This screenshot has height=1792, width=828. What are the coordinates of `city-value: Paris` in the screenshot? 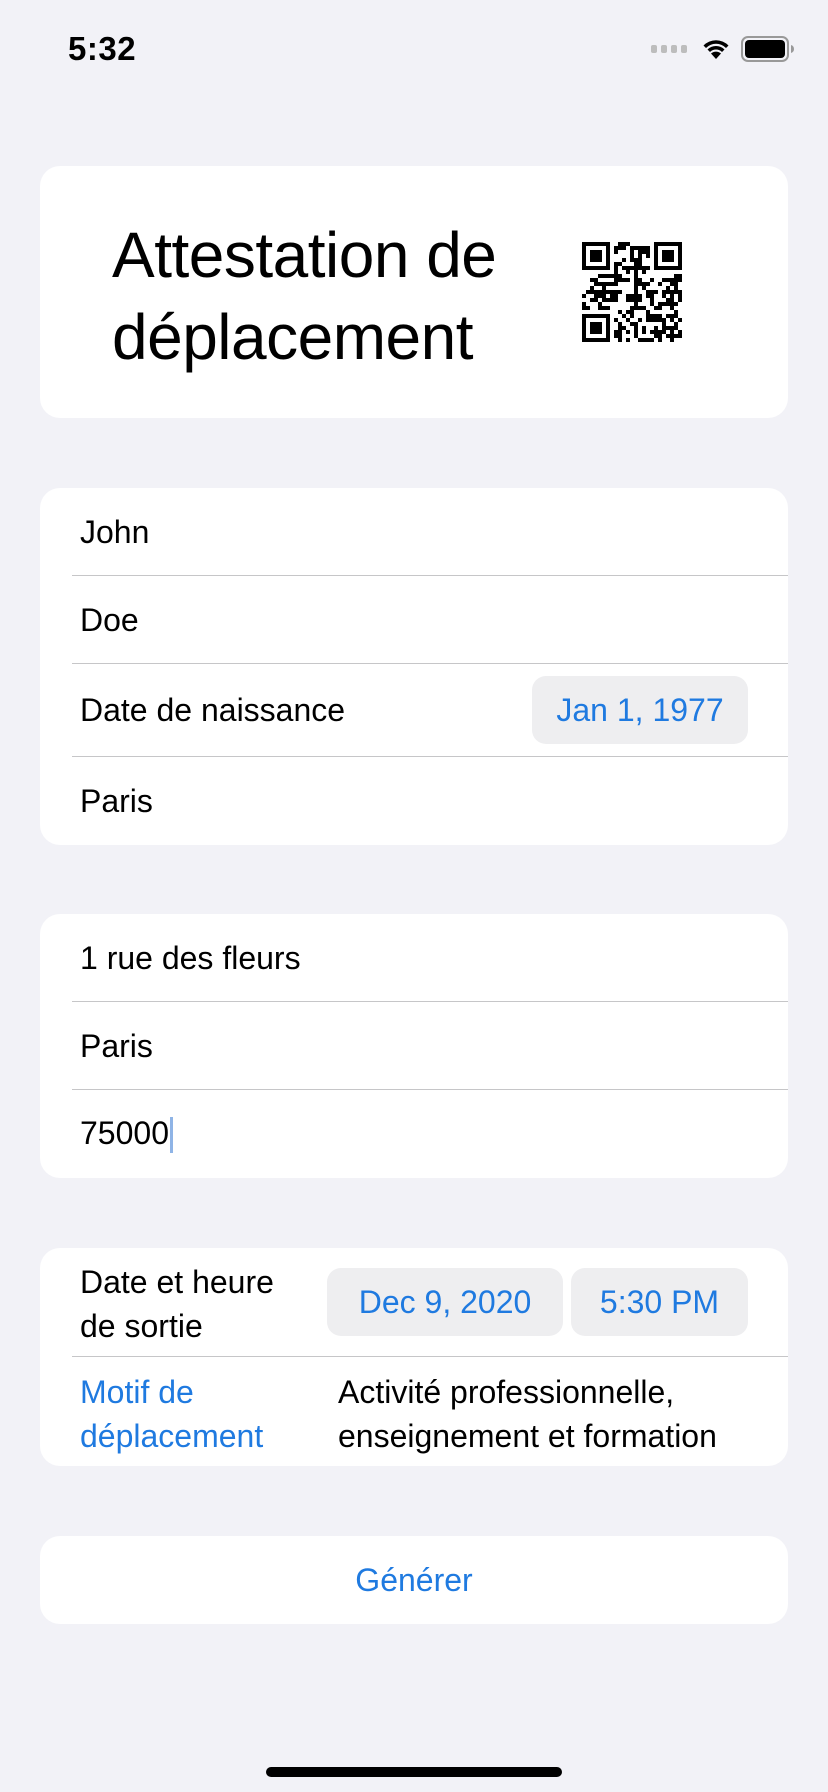 It's located at (116, 1046).